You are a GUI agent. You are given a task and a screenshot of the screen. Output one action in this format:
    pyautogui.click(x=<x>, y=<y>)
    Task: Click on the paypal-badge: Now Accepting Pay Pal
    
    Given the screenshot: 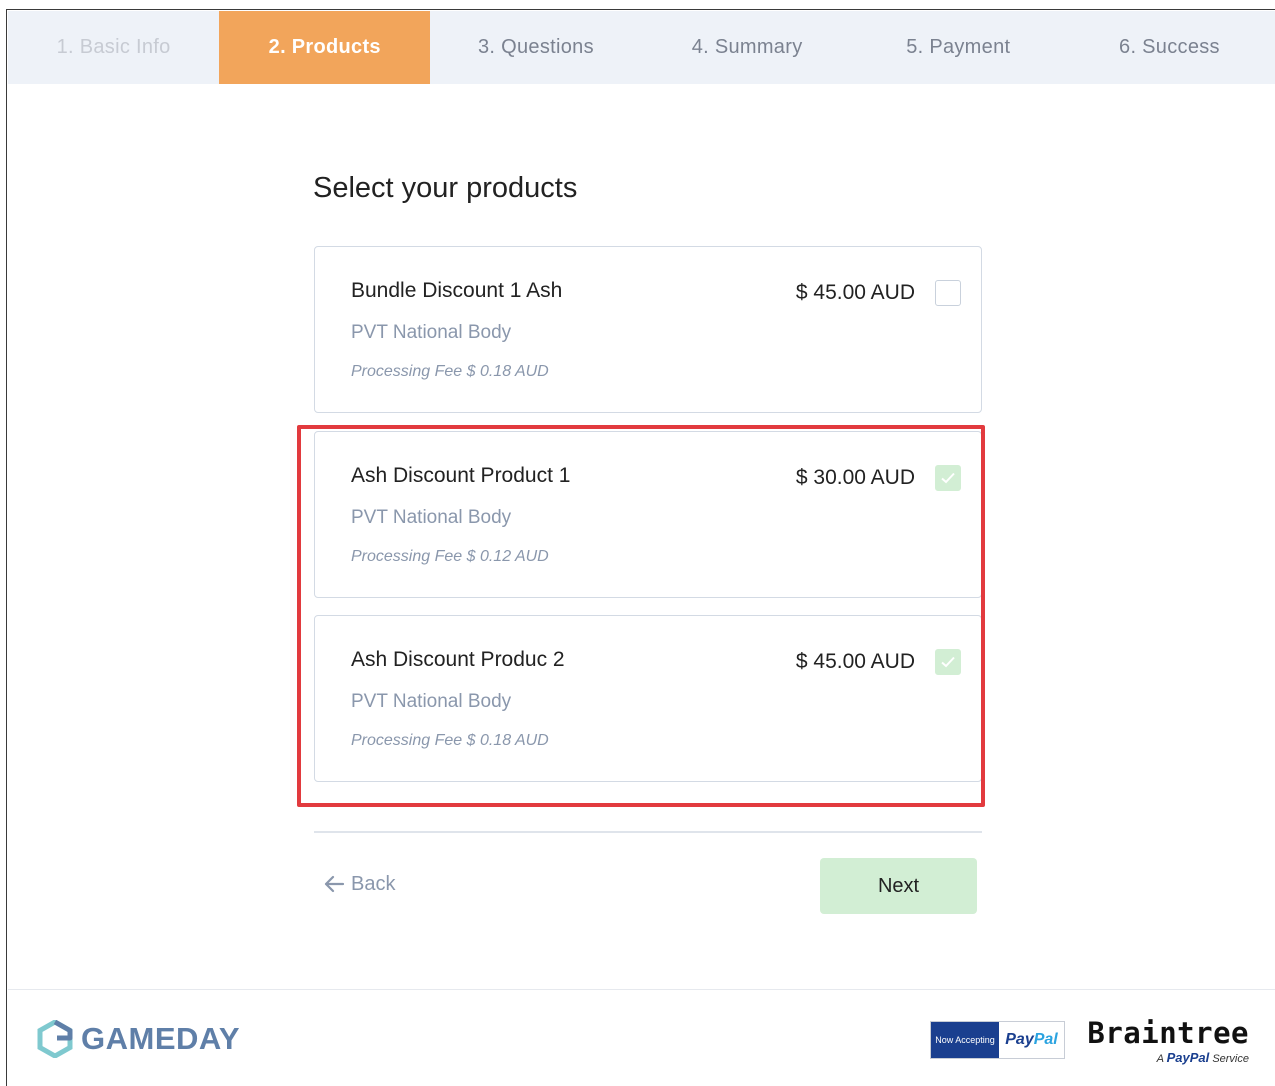 What is the action you would take?
    pyautogui.click(x=997, y=1040)
    